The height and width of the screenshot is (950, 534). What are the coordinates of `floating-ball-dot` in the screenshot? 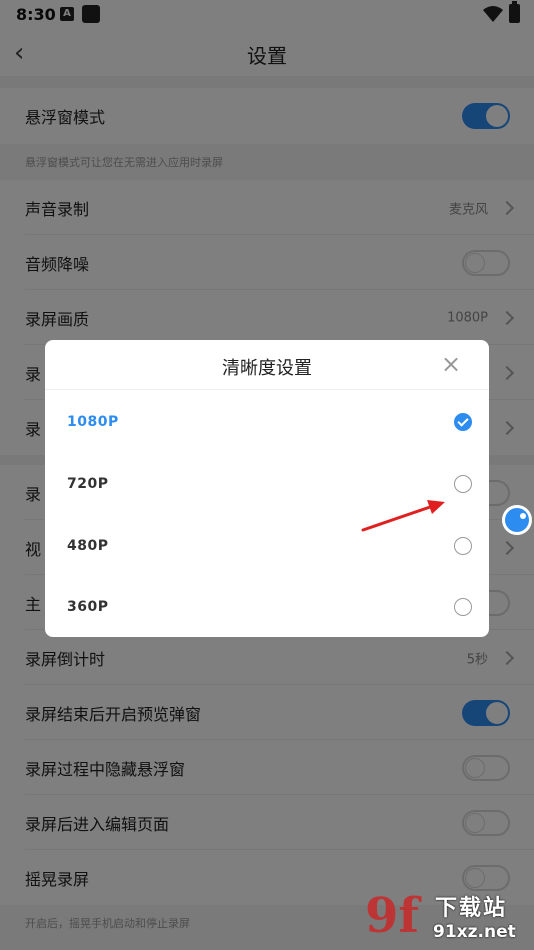 It's located at (523, 516).